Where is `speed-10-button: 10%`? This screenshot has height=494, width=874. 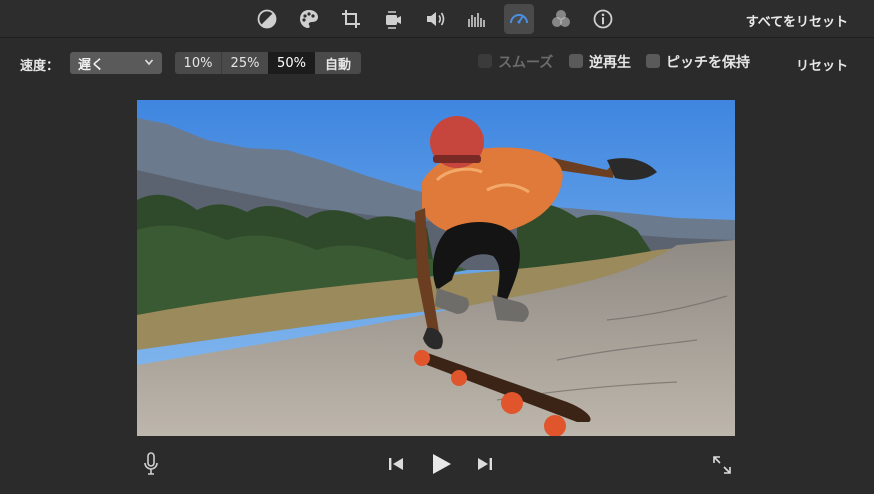
speed-10-button: 10% is located at coordinates (198, 63).